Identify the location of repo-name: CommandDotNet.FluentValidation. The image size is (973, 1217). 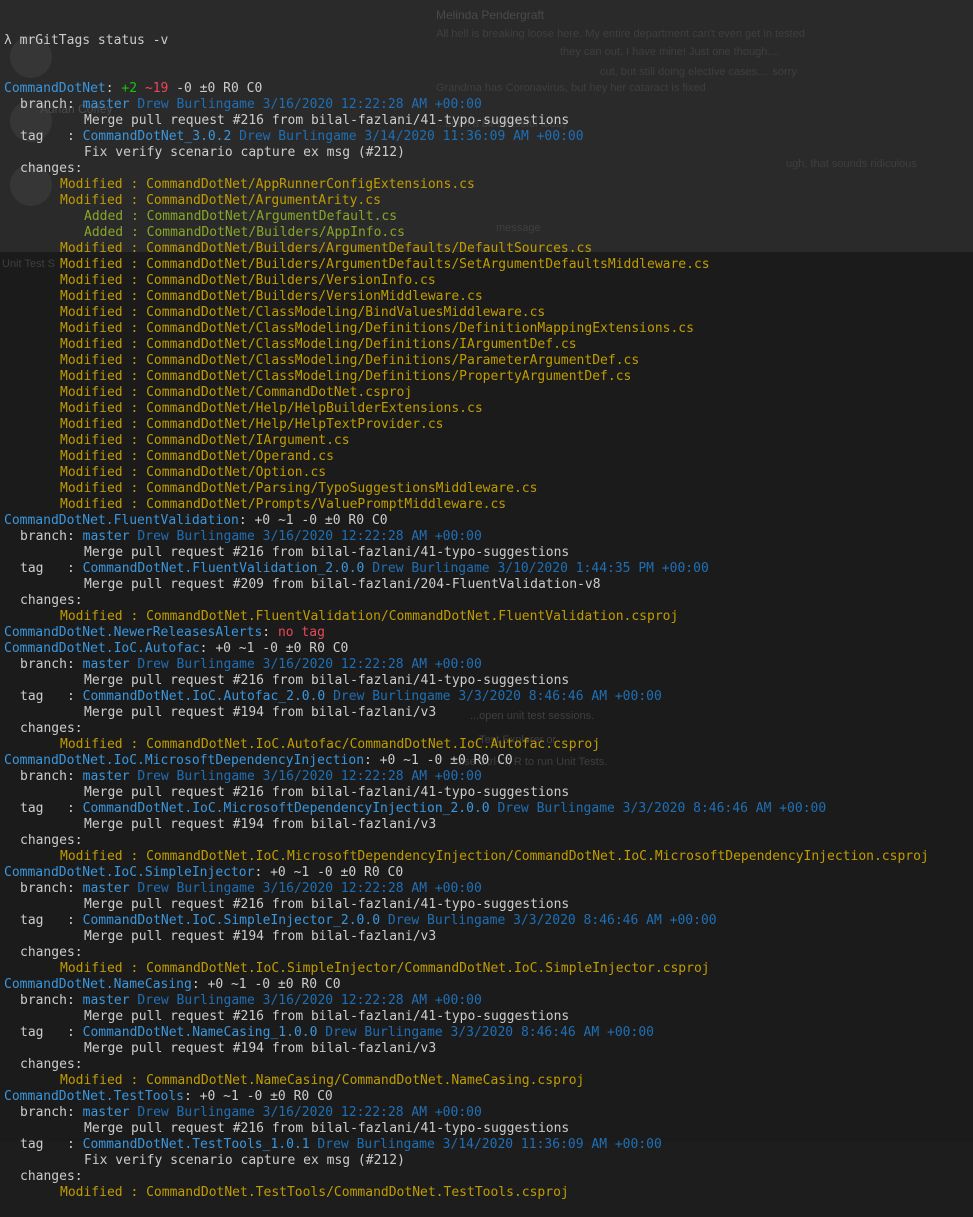
(121, 520).